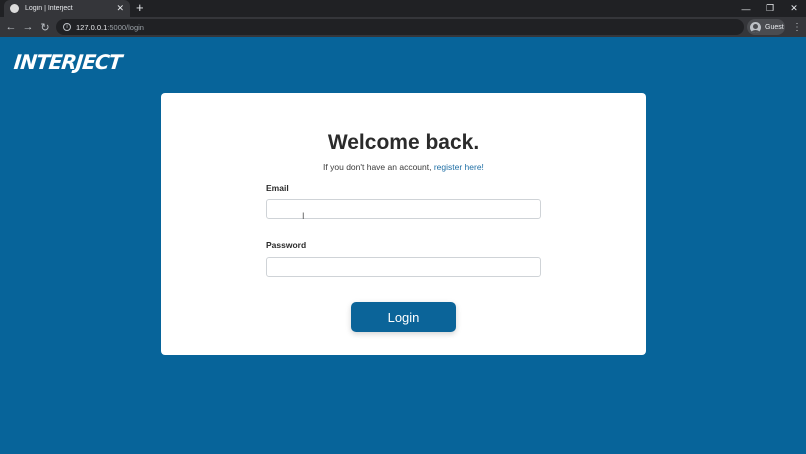  I want to click on browser-tab-strip: Login | Interject ✕ + — ❐ ✕, so click(403, 8).